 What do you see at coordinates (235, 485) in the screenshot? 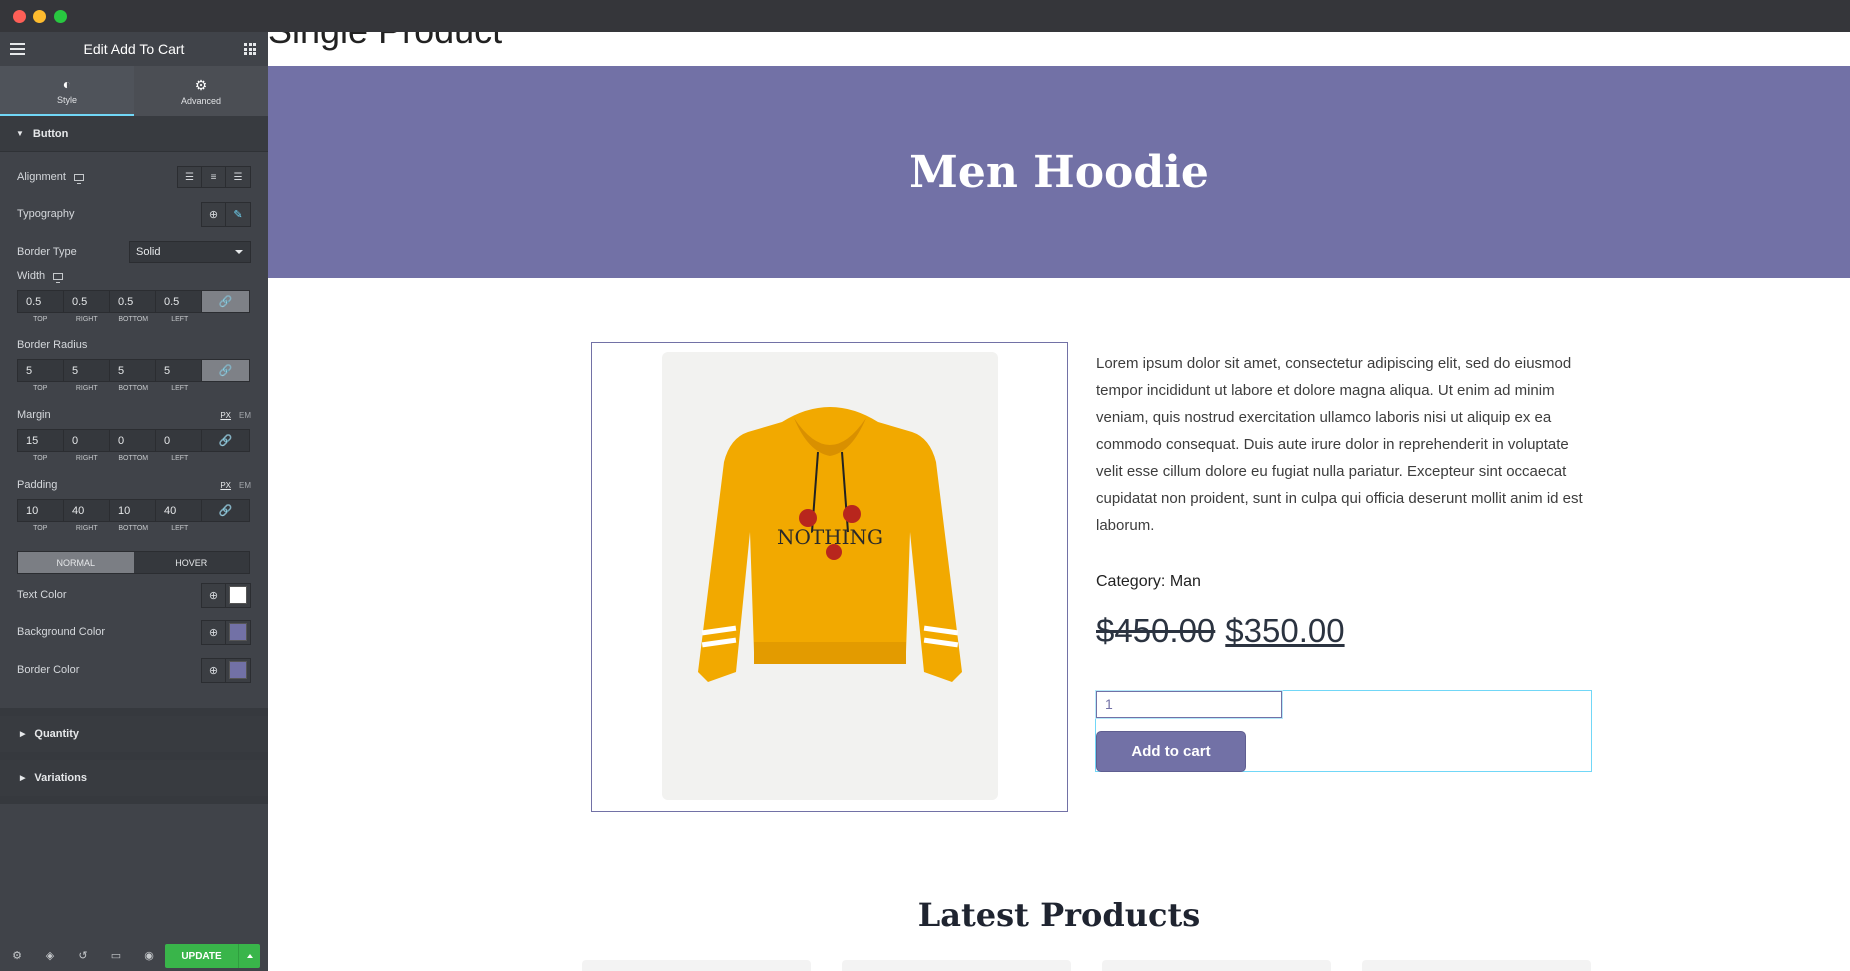
I see `padding-units: PX EM` at bounding box center [235, 485].